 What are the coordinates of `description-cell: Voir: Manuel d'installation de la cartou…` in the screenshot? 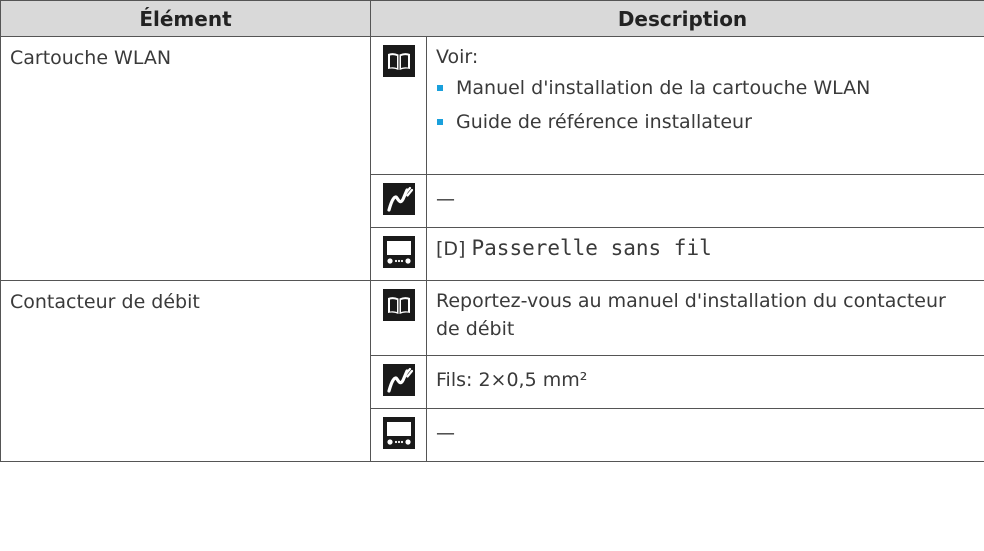 It's located at (705, 105).